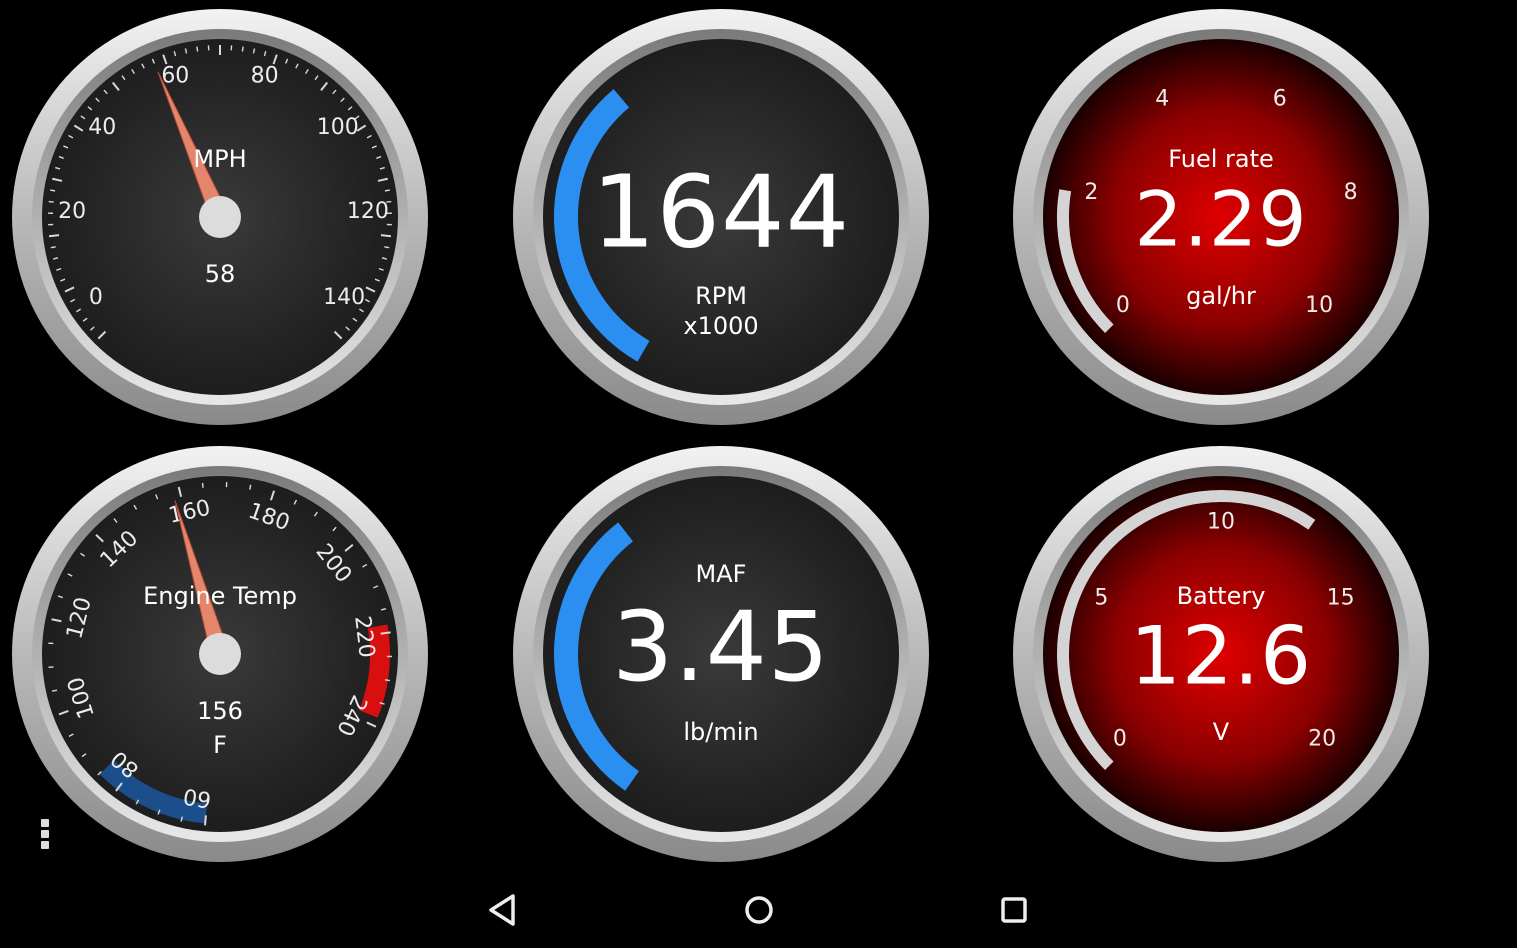 The image size is (1517, 948). I want to click on fuel-rate-unit: gal/hr, so click(1221, 296).